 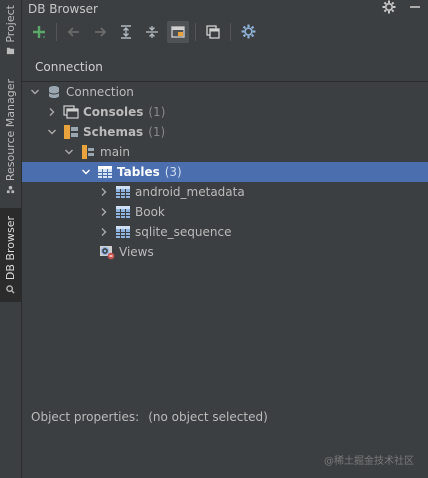 I want to click on consoles-icon, so click(x=71, y=112).